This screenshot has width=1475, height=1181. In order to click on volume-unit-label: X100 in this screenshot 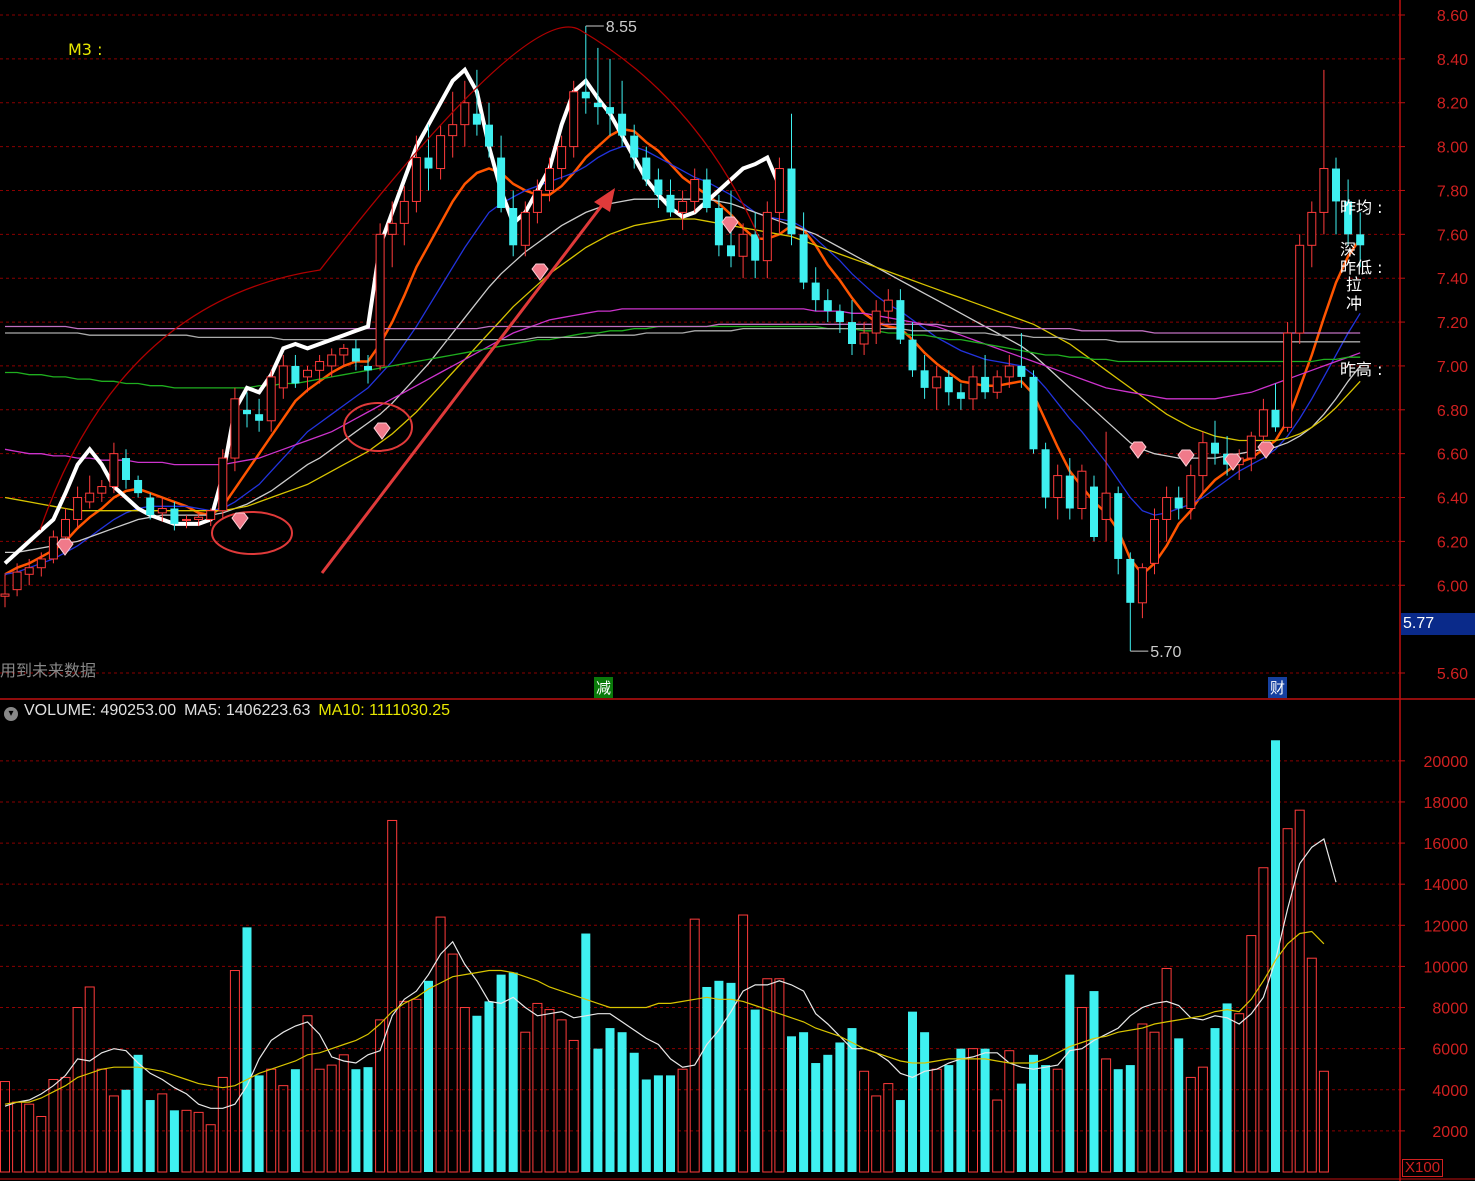, I will do `click(1423, 1168)`.